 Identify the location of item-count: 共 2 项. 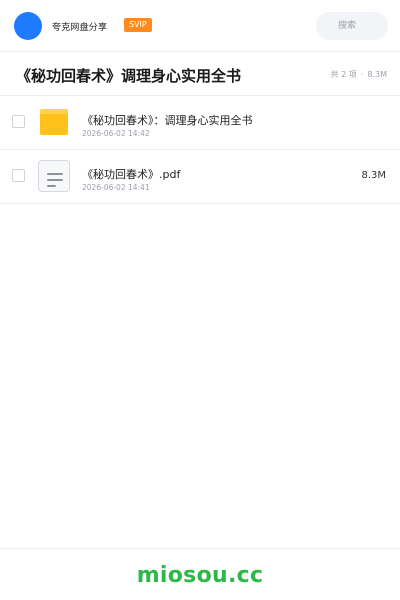
(343, 74).